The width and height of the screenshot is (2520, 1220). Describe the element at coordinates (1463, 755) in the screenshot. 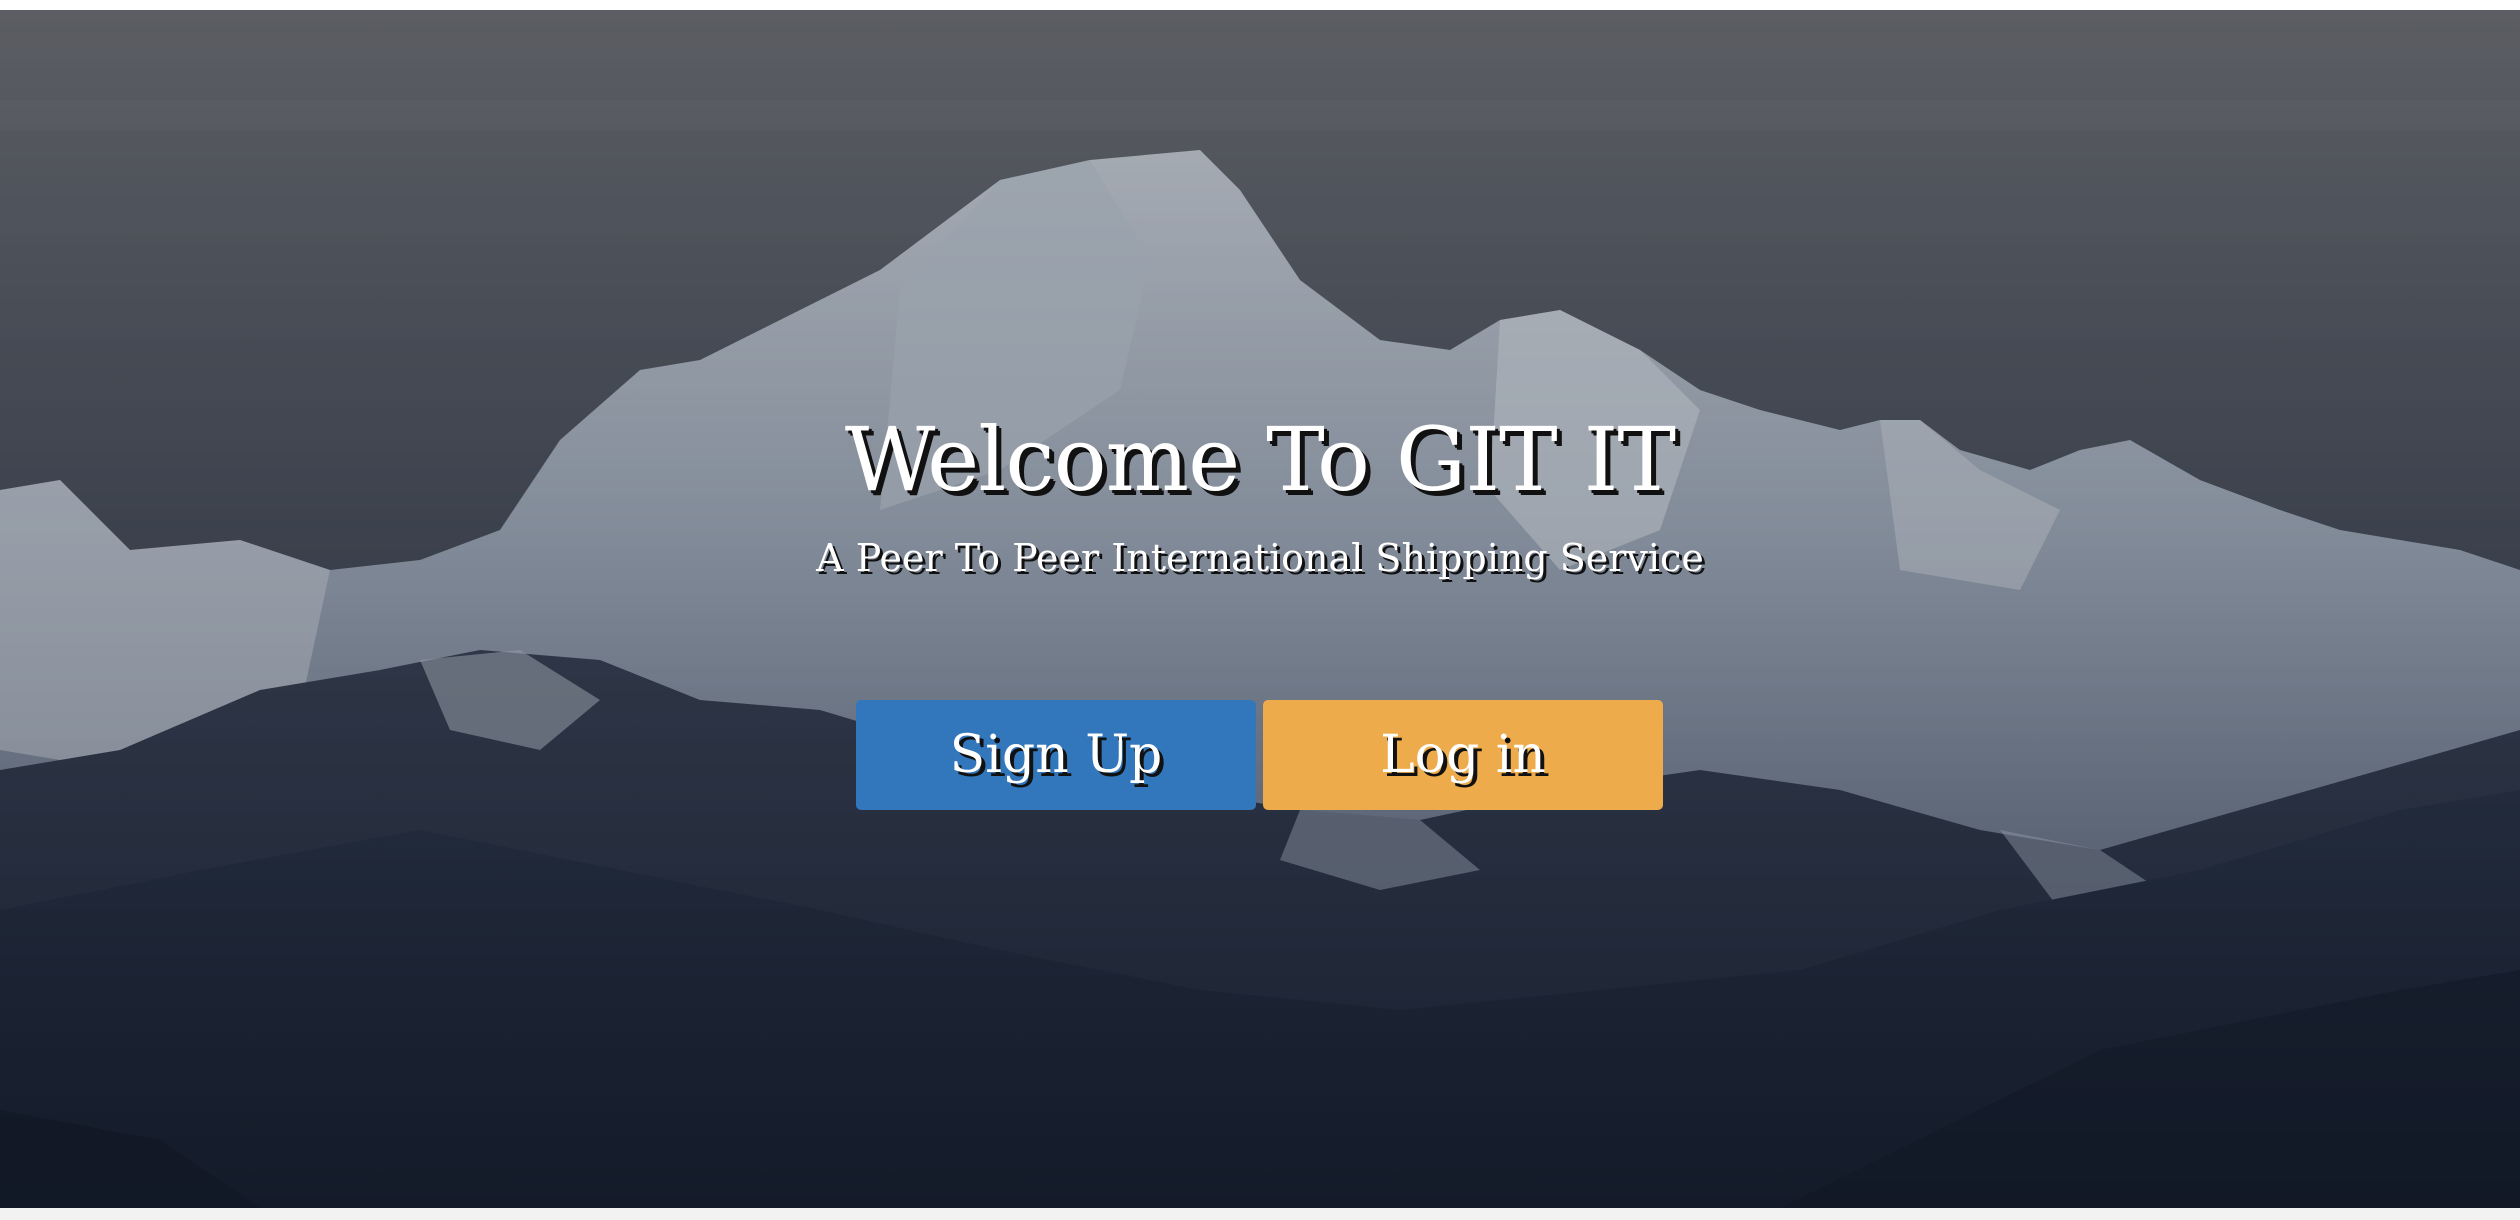

I see `login-button: Log in` at that location.